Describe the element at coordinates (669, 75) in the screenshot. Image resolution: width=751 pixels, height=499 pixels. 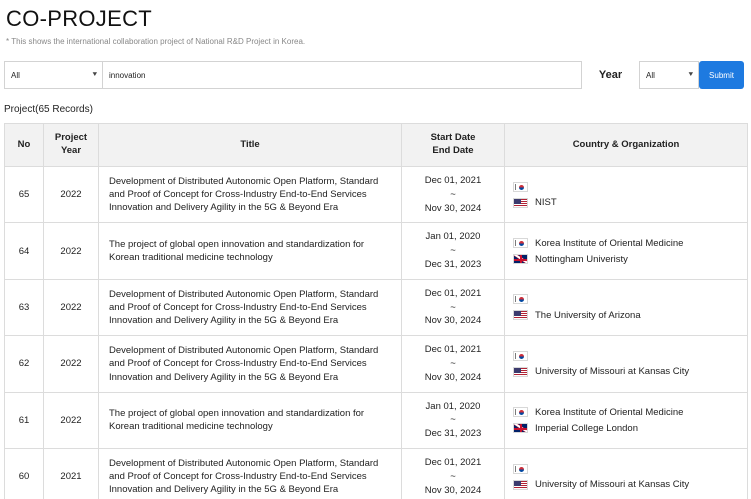
I see `year-select: All ⯆` at that location.